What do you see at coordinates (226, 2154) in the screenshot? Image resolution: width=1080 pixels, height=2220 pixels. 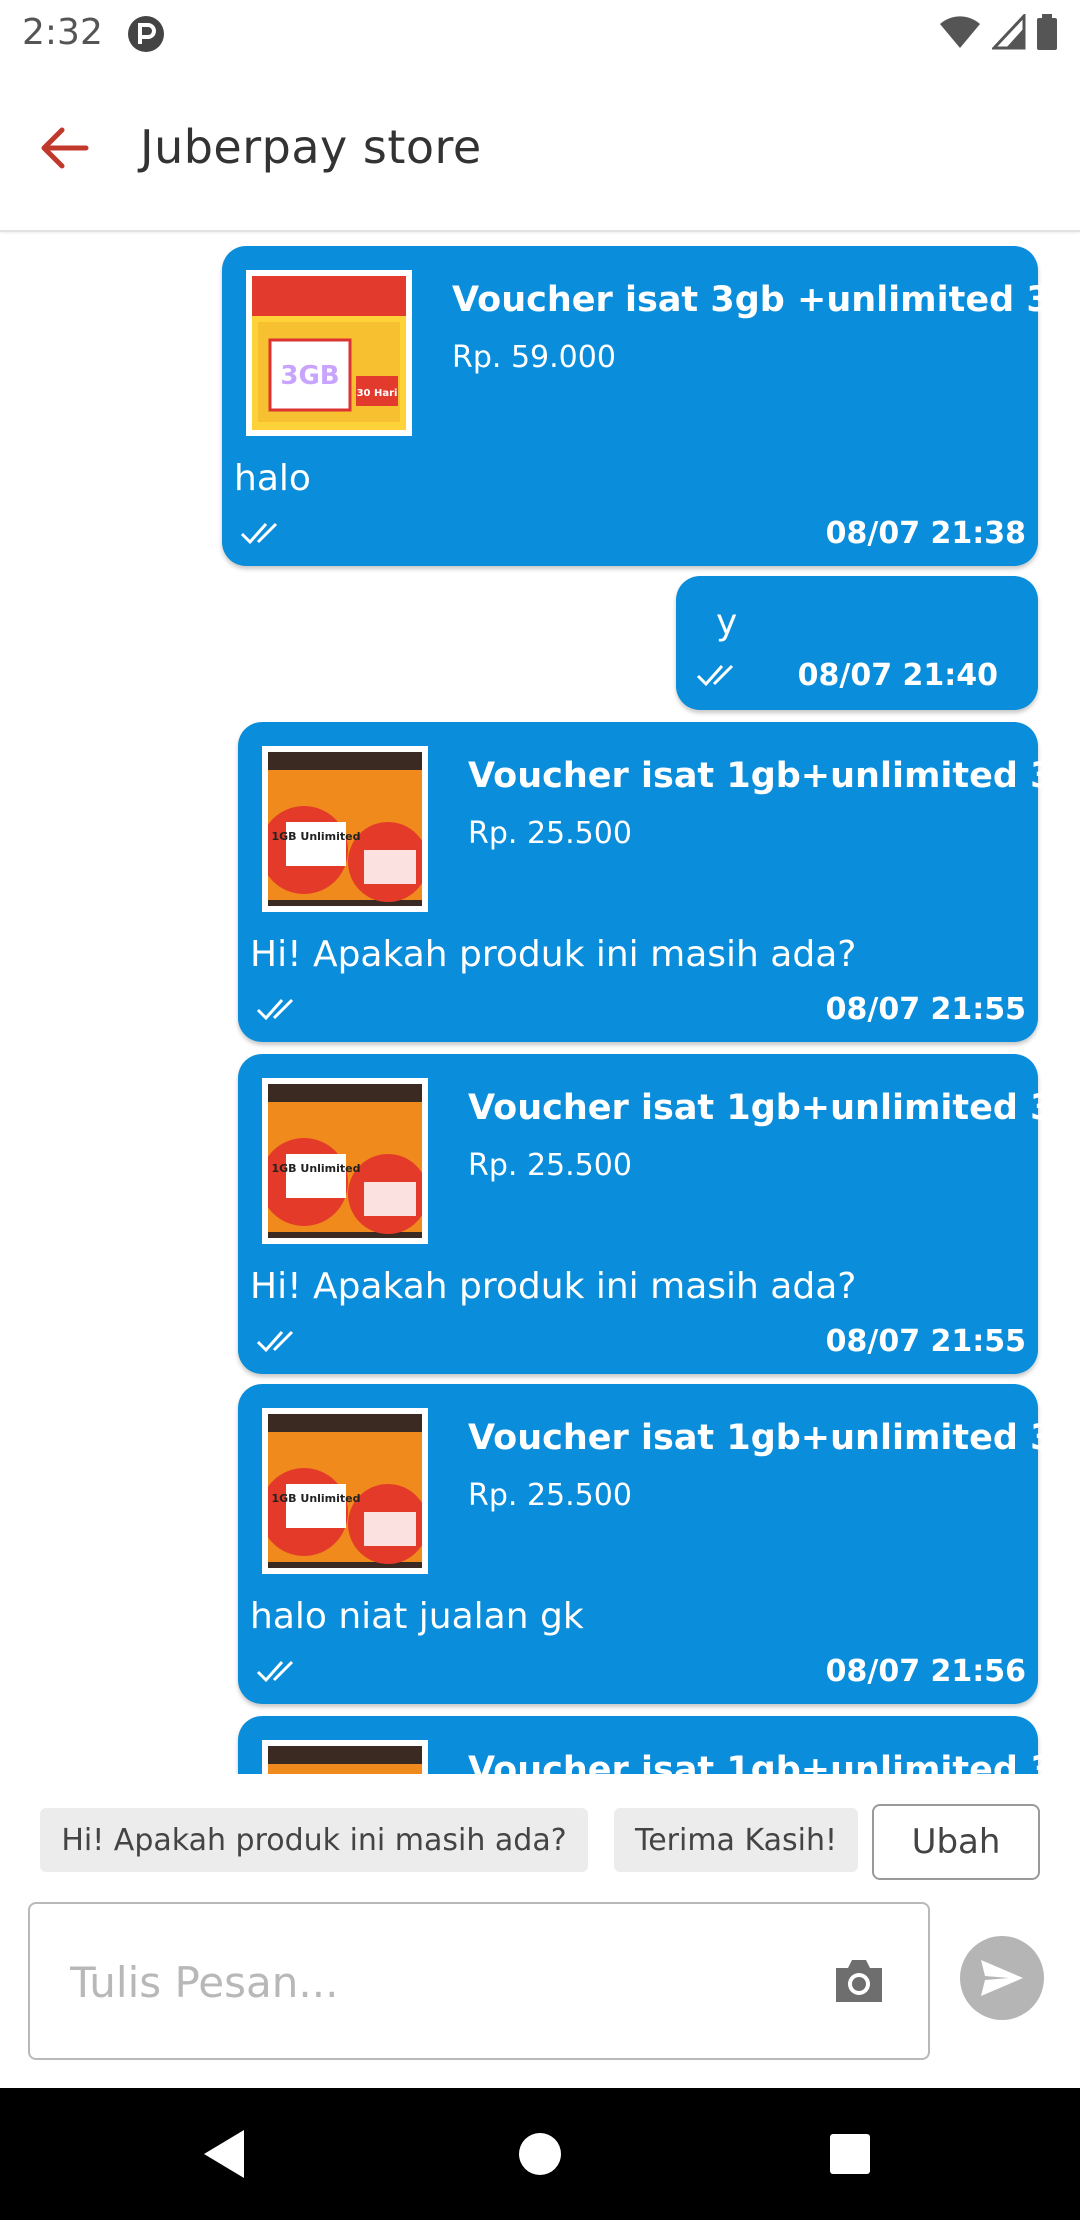 I see `nav-back-icon` at bounding box center [226, 2154].